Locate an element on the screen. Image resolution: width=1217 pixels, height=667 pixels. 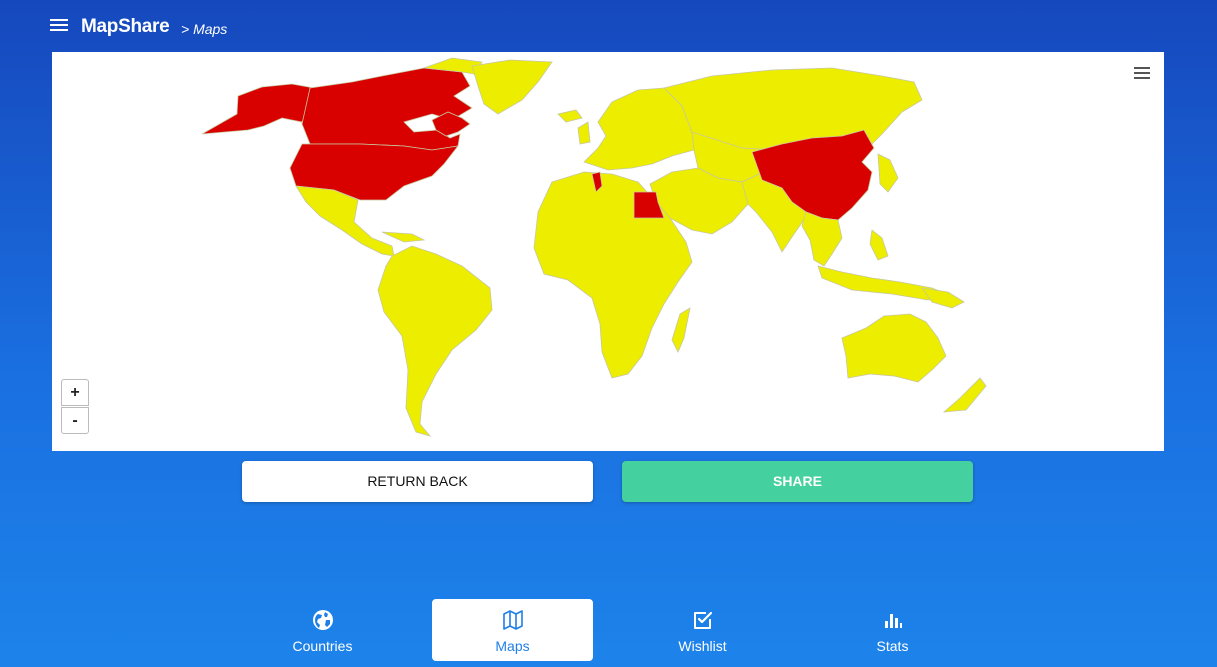
region-philippines is located at coordinates (879, 245).